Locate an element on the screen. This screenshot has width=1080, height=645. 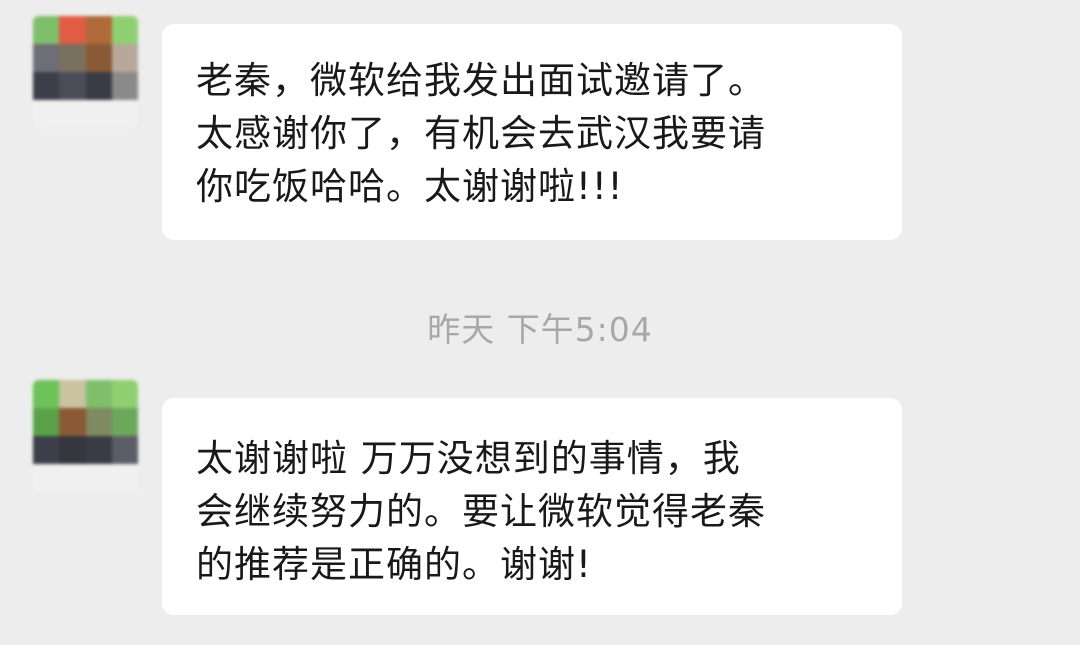
message-text-line: 老秦，微软给我发出面试邀请了。 is located at coordinates (481, 80).